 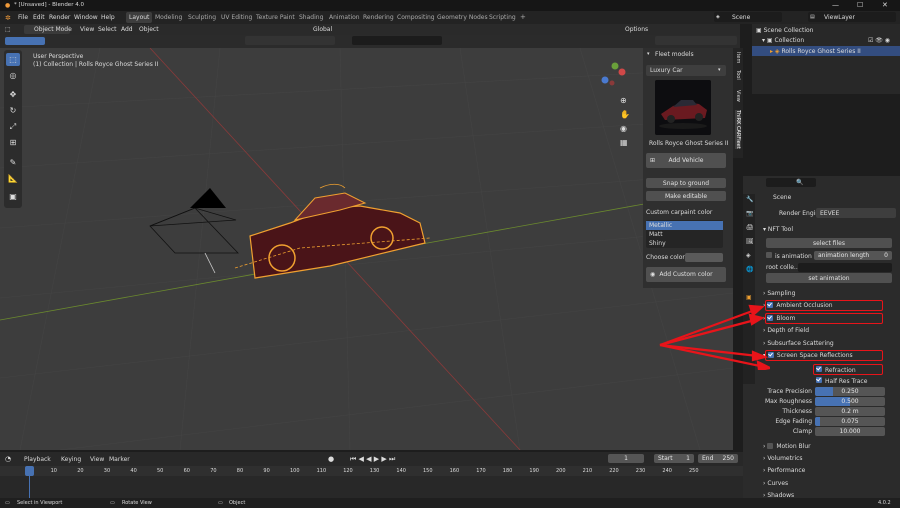 I want to click on tab-animation: Animation, so click(x=344, y=17).